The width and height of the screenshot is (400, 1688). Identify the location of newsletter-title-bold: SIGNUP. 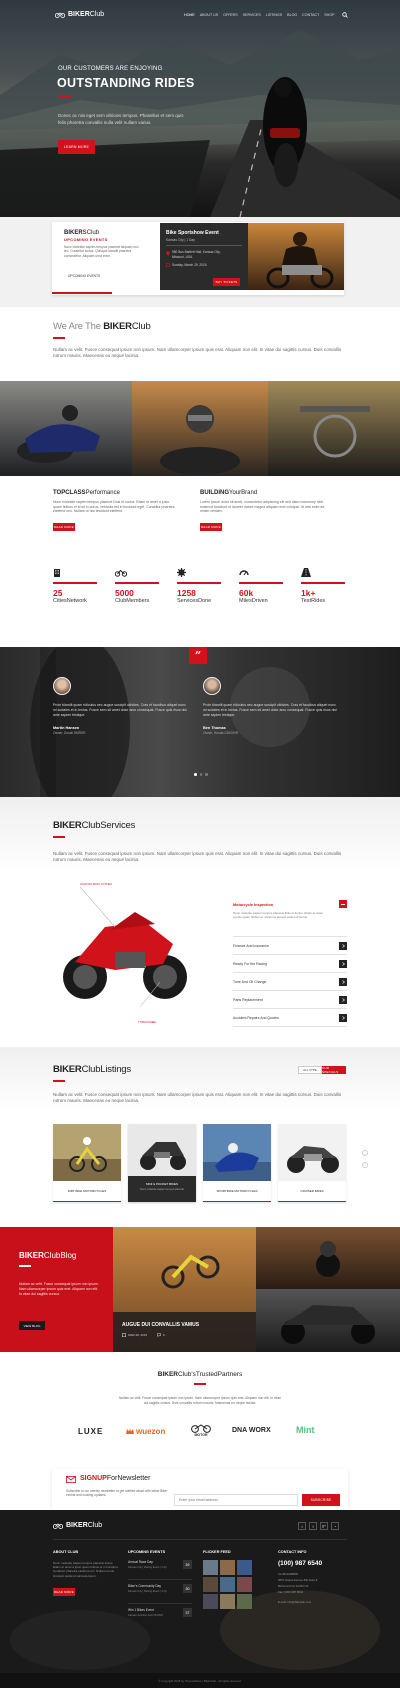
(93, 1478).